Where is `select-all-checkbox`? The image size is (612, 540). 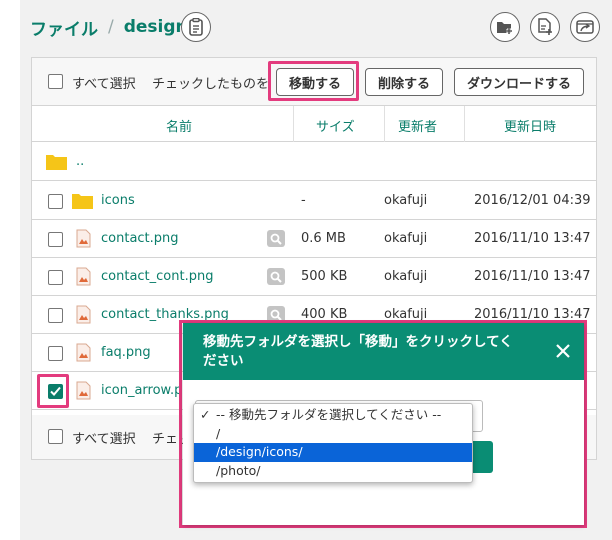
select-all-checkbox is located at coordinates (55, 81).